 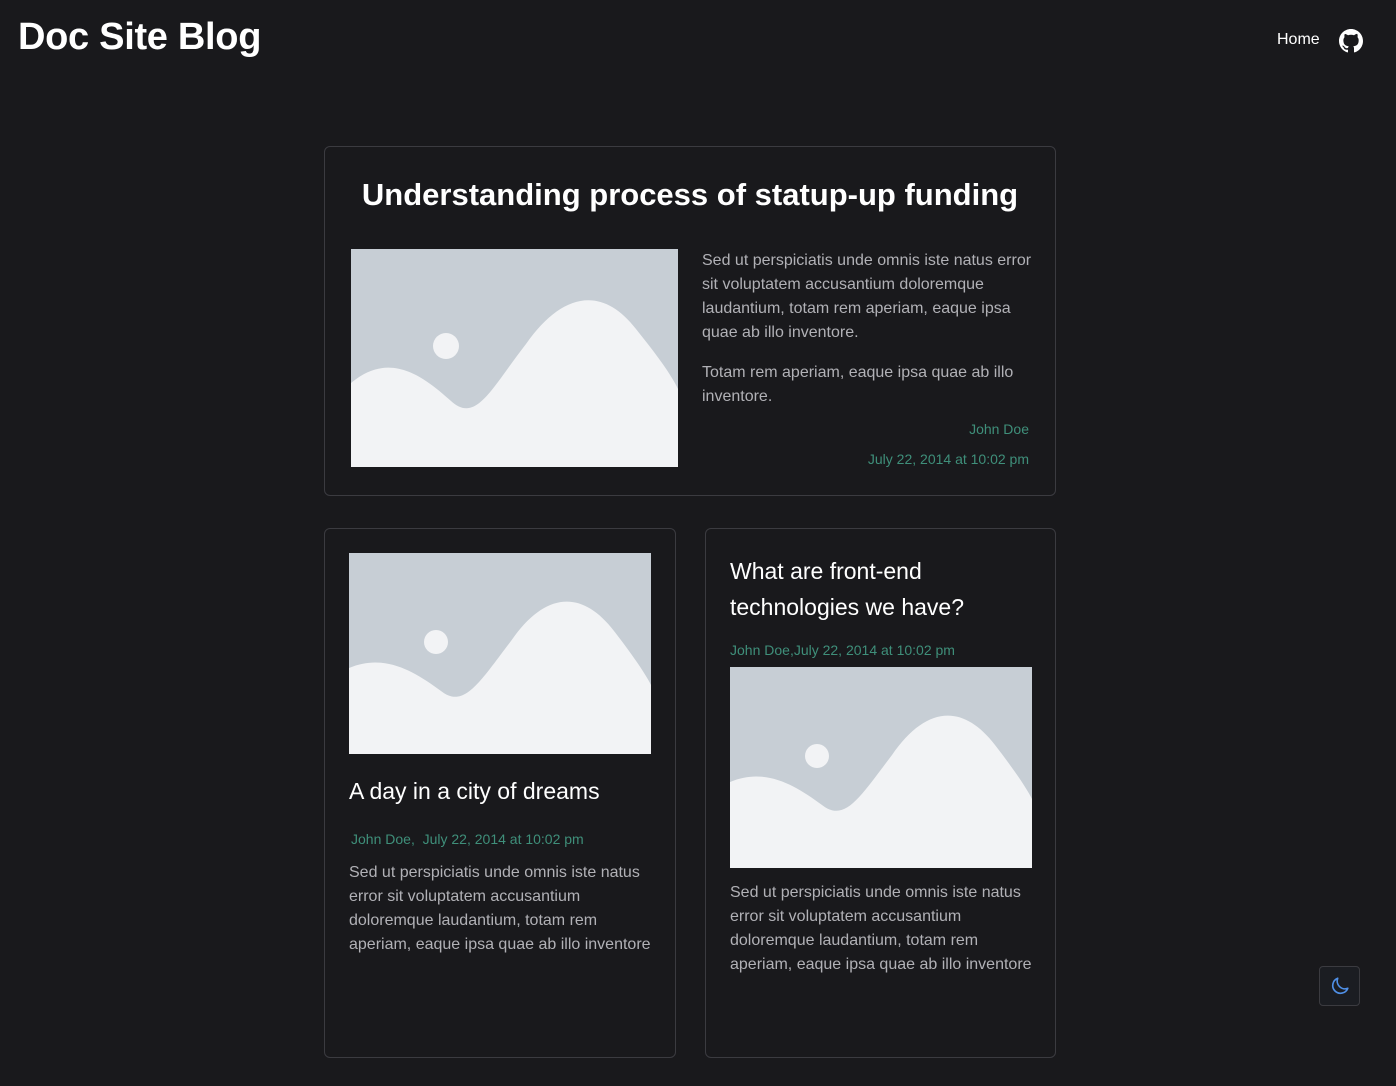 What do you see at coordinates (474, 791) in the screenshot?
I see `post-title: A day in a city of dreams` at bounding box center [474, 791].